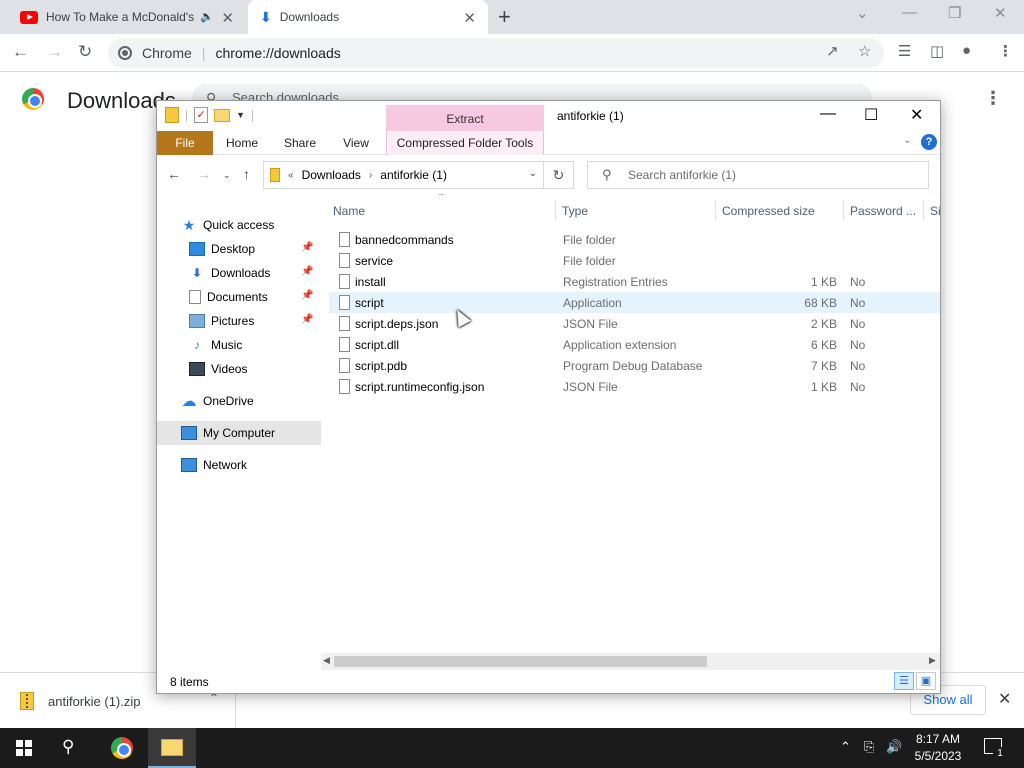 Image resolution: width=1024 pixels, height=768 pixels. What do you see at coordinates (413, 175) in the screenshot?
I see `breadcrumb-current: antiforkie (1)` at bounding box center [413, 175].